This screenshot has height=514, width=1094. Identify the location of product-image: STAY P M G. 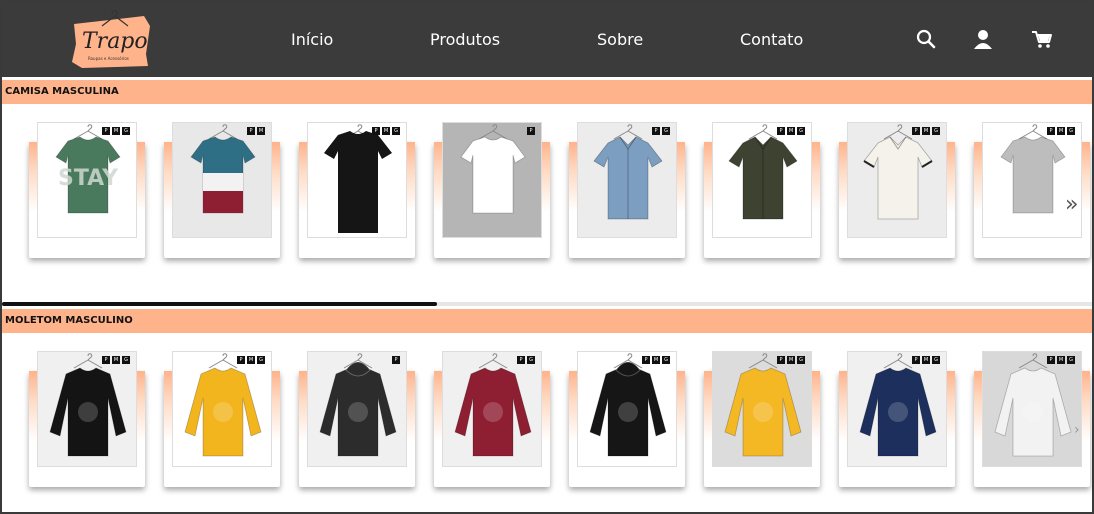
(87, 180).